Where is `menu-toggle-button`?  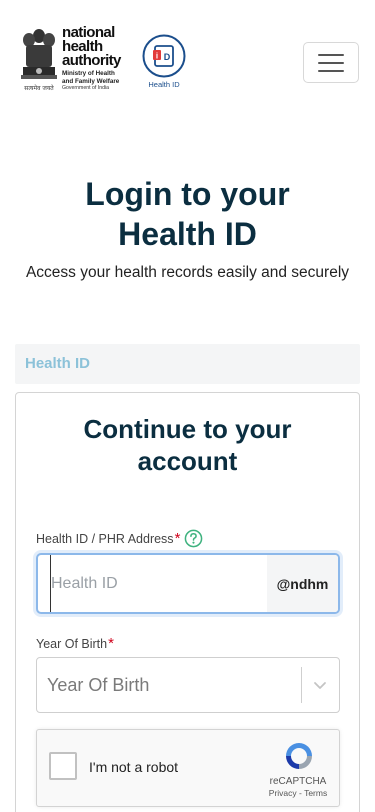
menu-toggle-button is located at coordinates (331, 62).